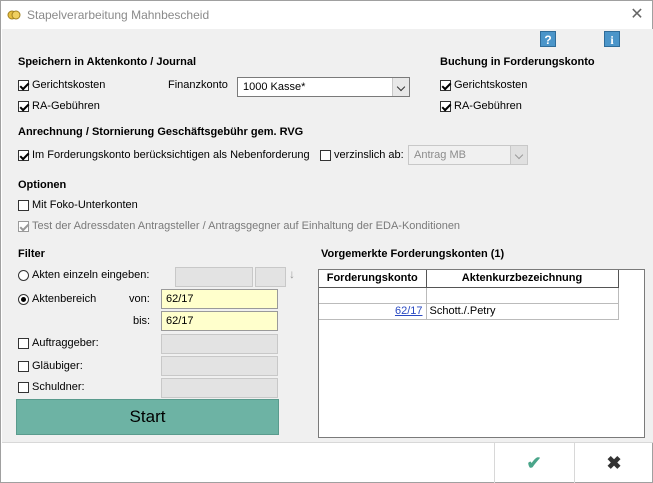 This screenshot has width=653, height=483. What do you see at coordinates (468, 155) in the screenshot?
I see `verzinslich-select: Antrag MB` at bounding box center [468, 155].